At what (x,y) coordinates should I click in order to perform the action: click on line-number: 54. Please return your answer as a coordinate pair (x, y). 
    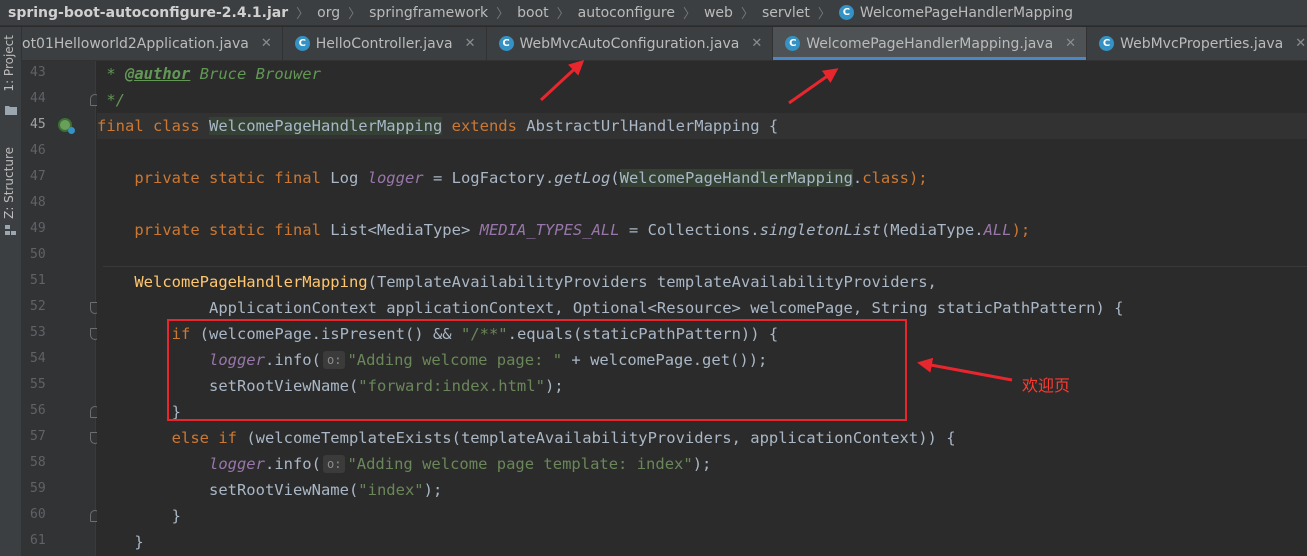
    Looking at the image, I should click on (38, 358).